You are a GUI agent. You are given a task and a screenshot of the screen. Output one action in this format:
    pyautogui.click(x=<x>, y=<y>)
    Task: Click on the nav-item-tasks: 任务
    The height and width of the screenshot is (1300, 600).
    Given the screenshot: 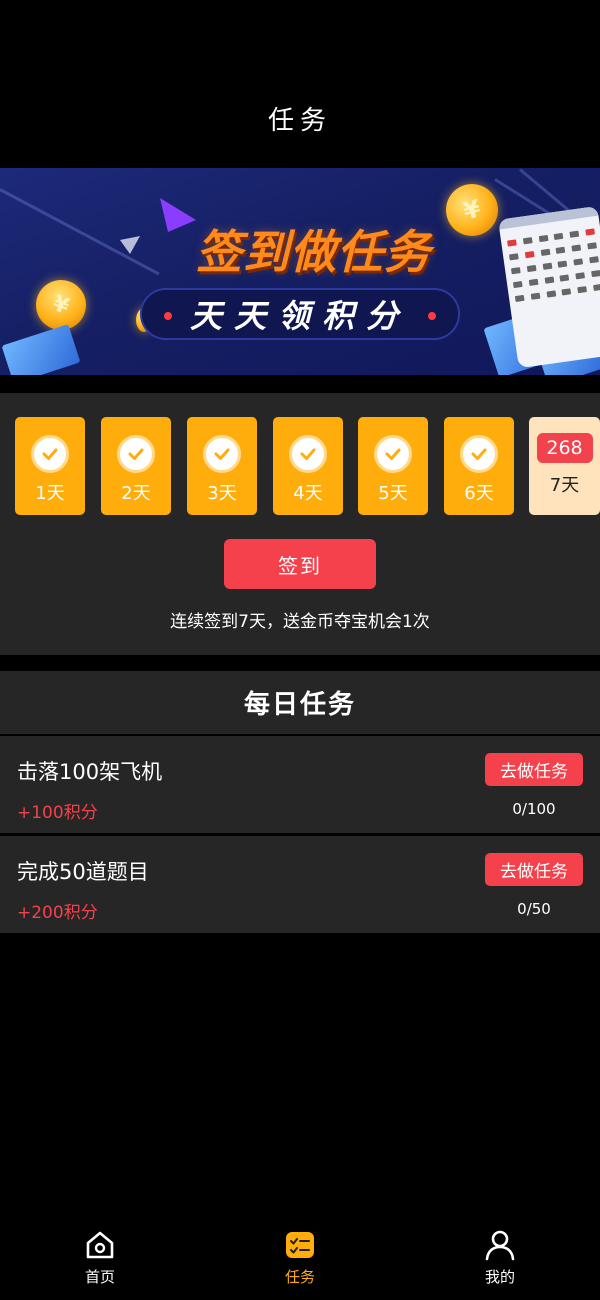 What is the action you would take?
    pyautogui.click(x=300, y=1257)
    